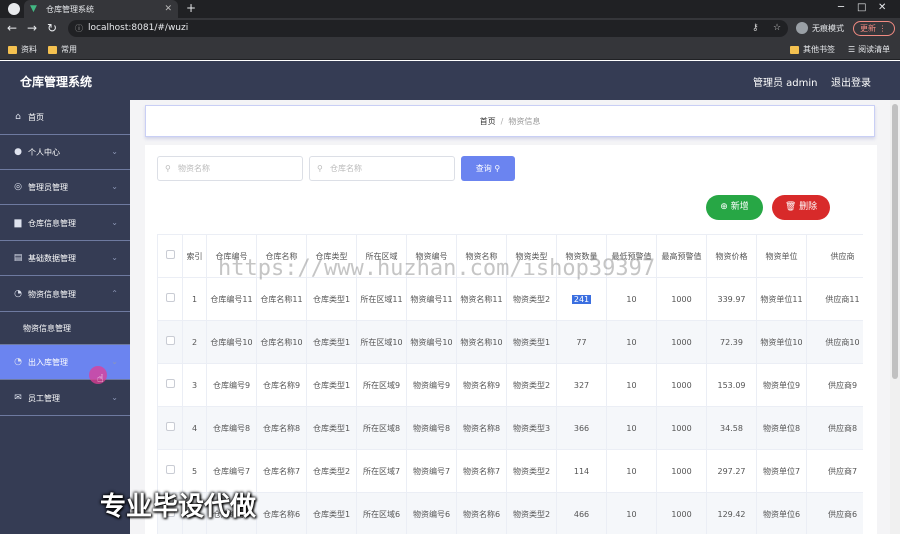 Image resolution: width=900 pixels, height=534 pixels. I want to click on table-cell: 物资名称7, so click(481, 471).